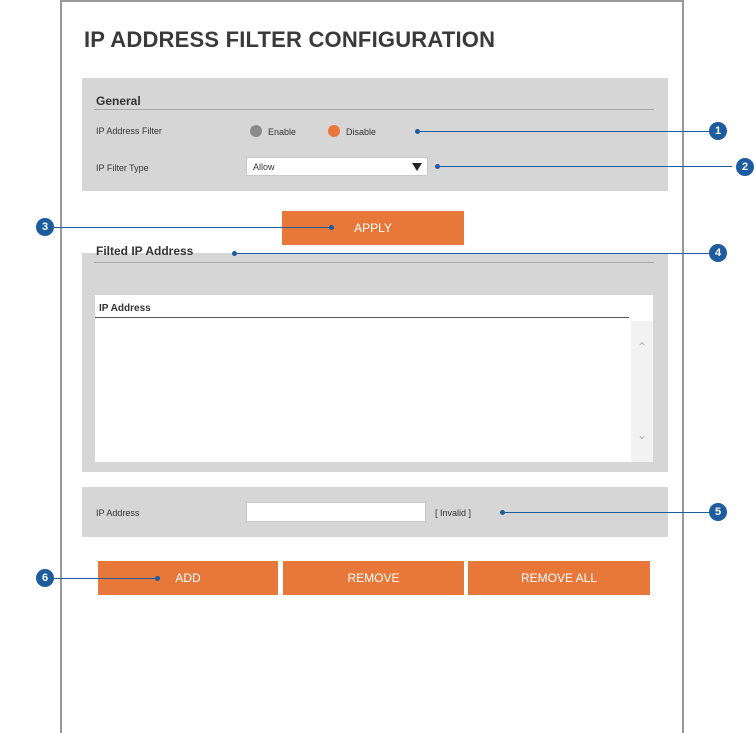 The image size is (754, 733). I want to click on remove-all-button: REMOVE ALL, so click(559, 578).